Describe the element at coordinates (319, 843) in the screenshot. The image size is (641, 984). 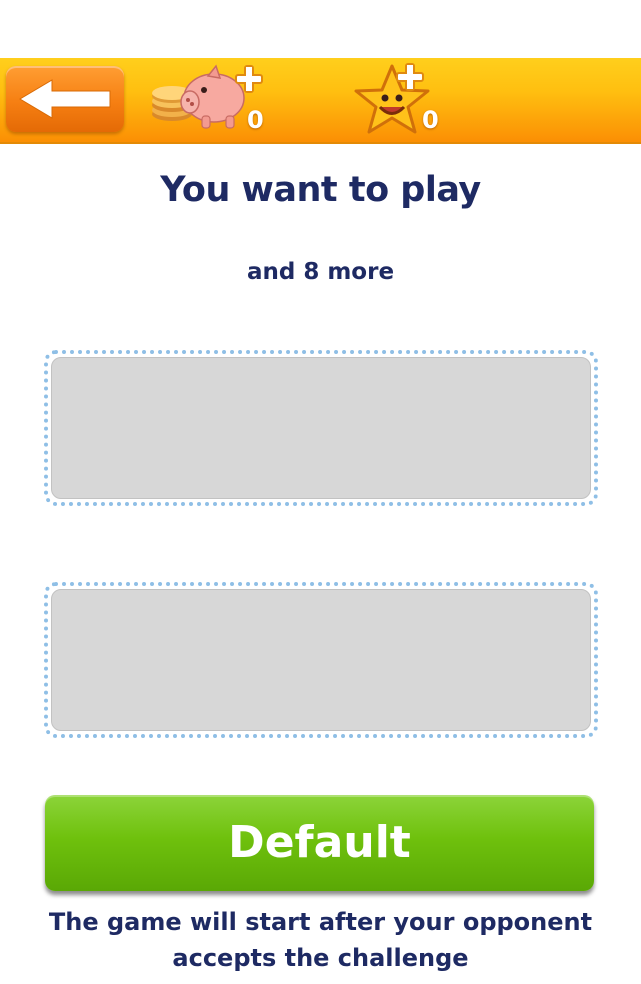
I see `default-button: Default` at that location.